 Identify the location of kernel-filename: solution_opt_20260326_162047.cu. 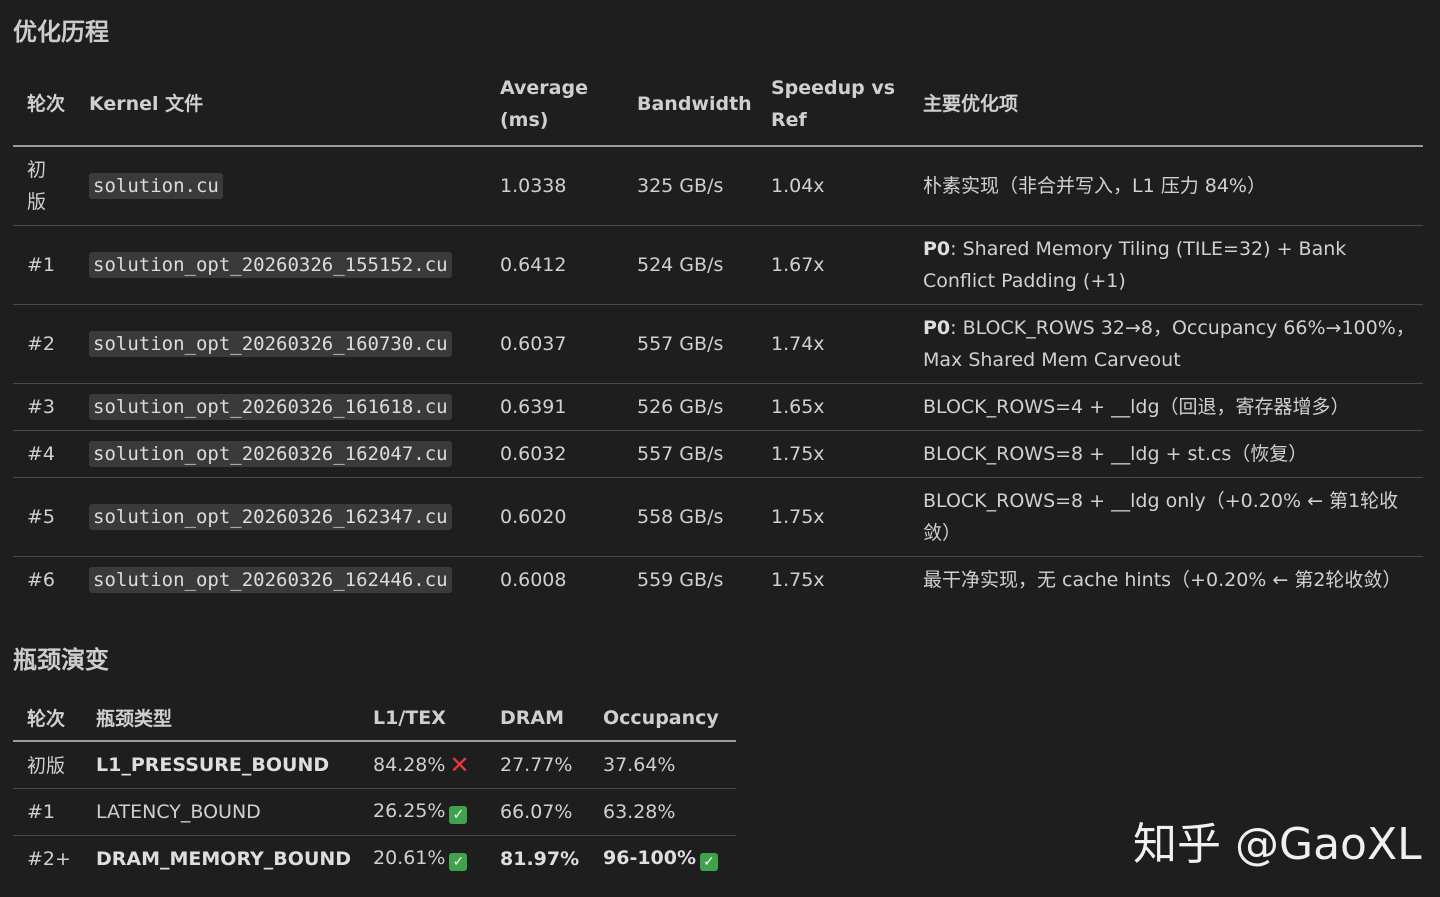
(270, 453).